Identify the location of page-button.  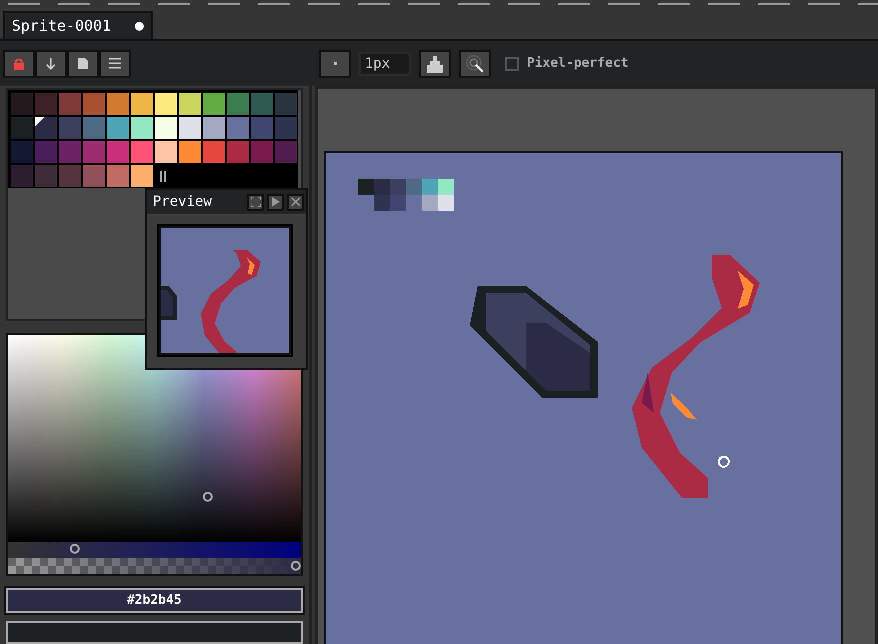
(83, 64).